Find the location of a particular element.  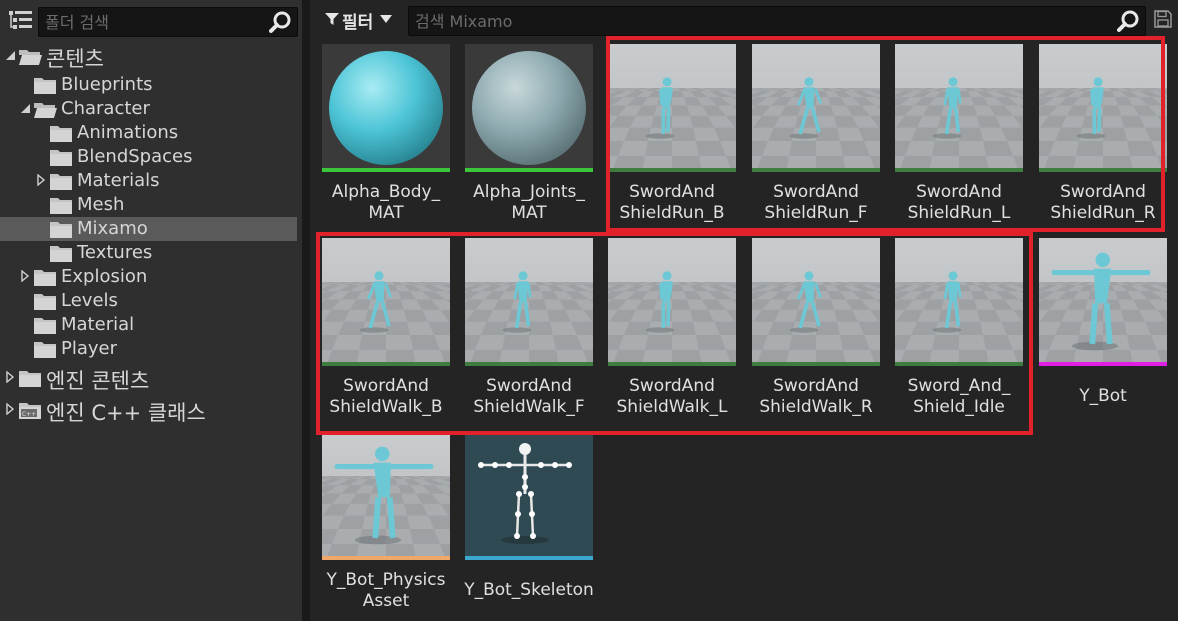

asset-tile: Y_Bot_Physics Asset is located at coordinates (386, 524).